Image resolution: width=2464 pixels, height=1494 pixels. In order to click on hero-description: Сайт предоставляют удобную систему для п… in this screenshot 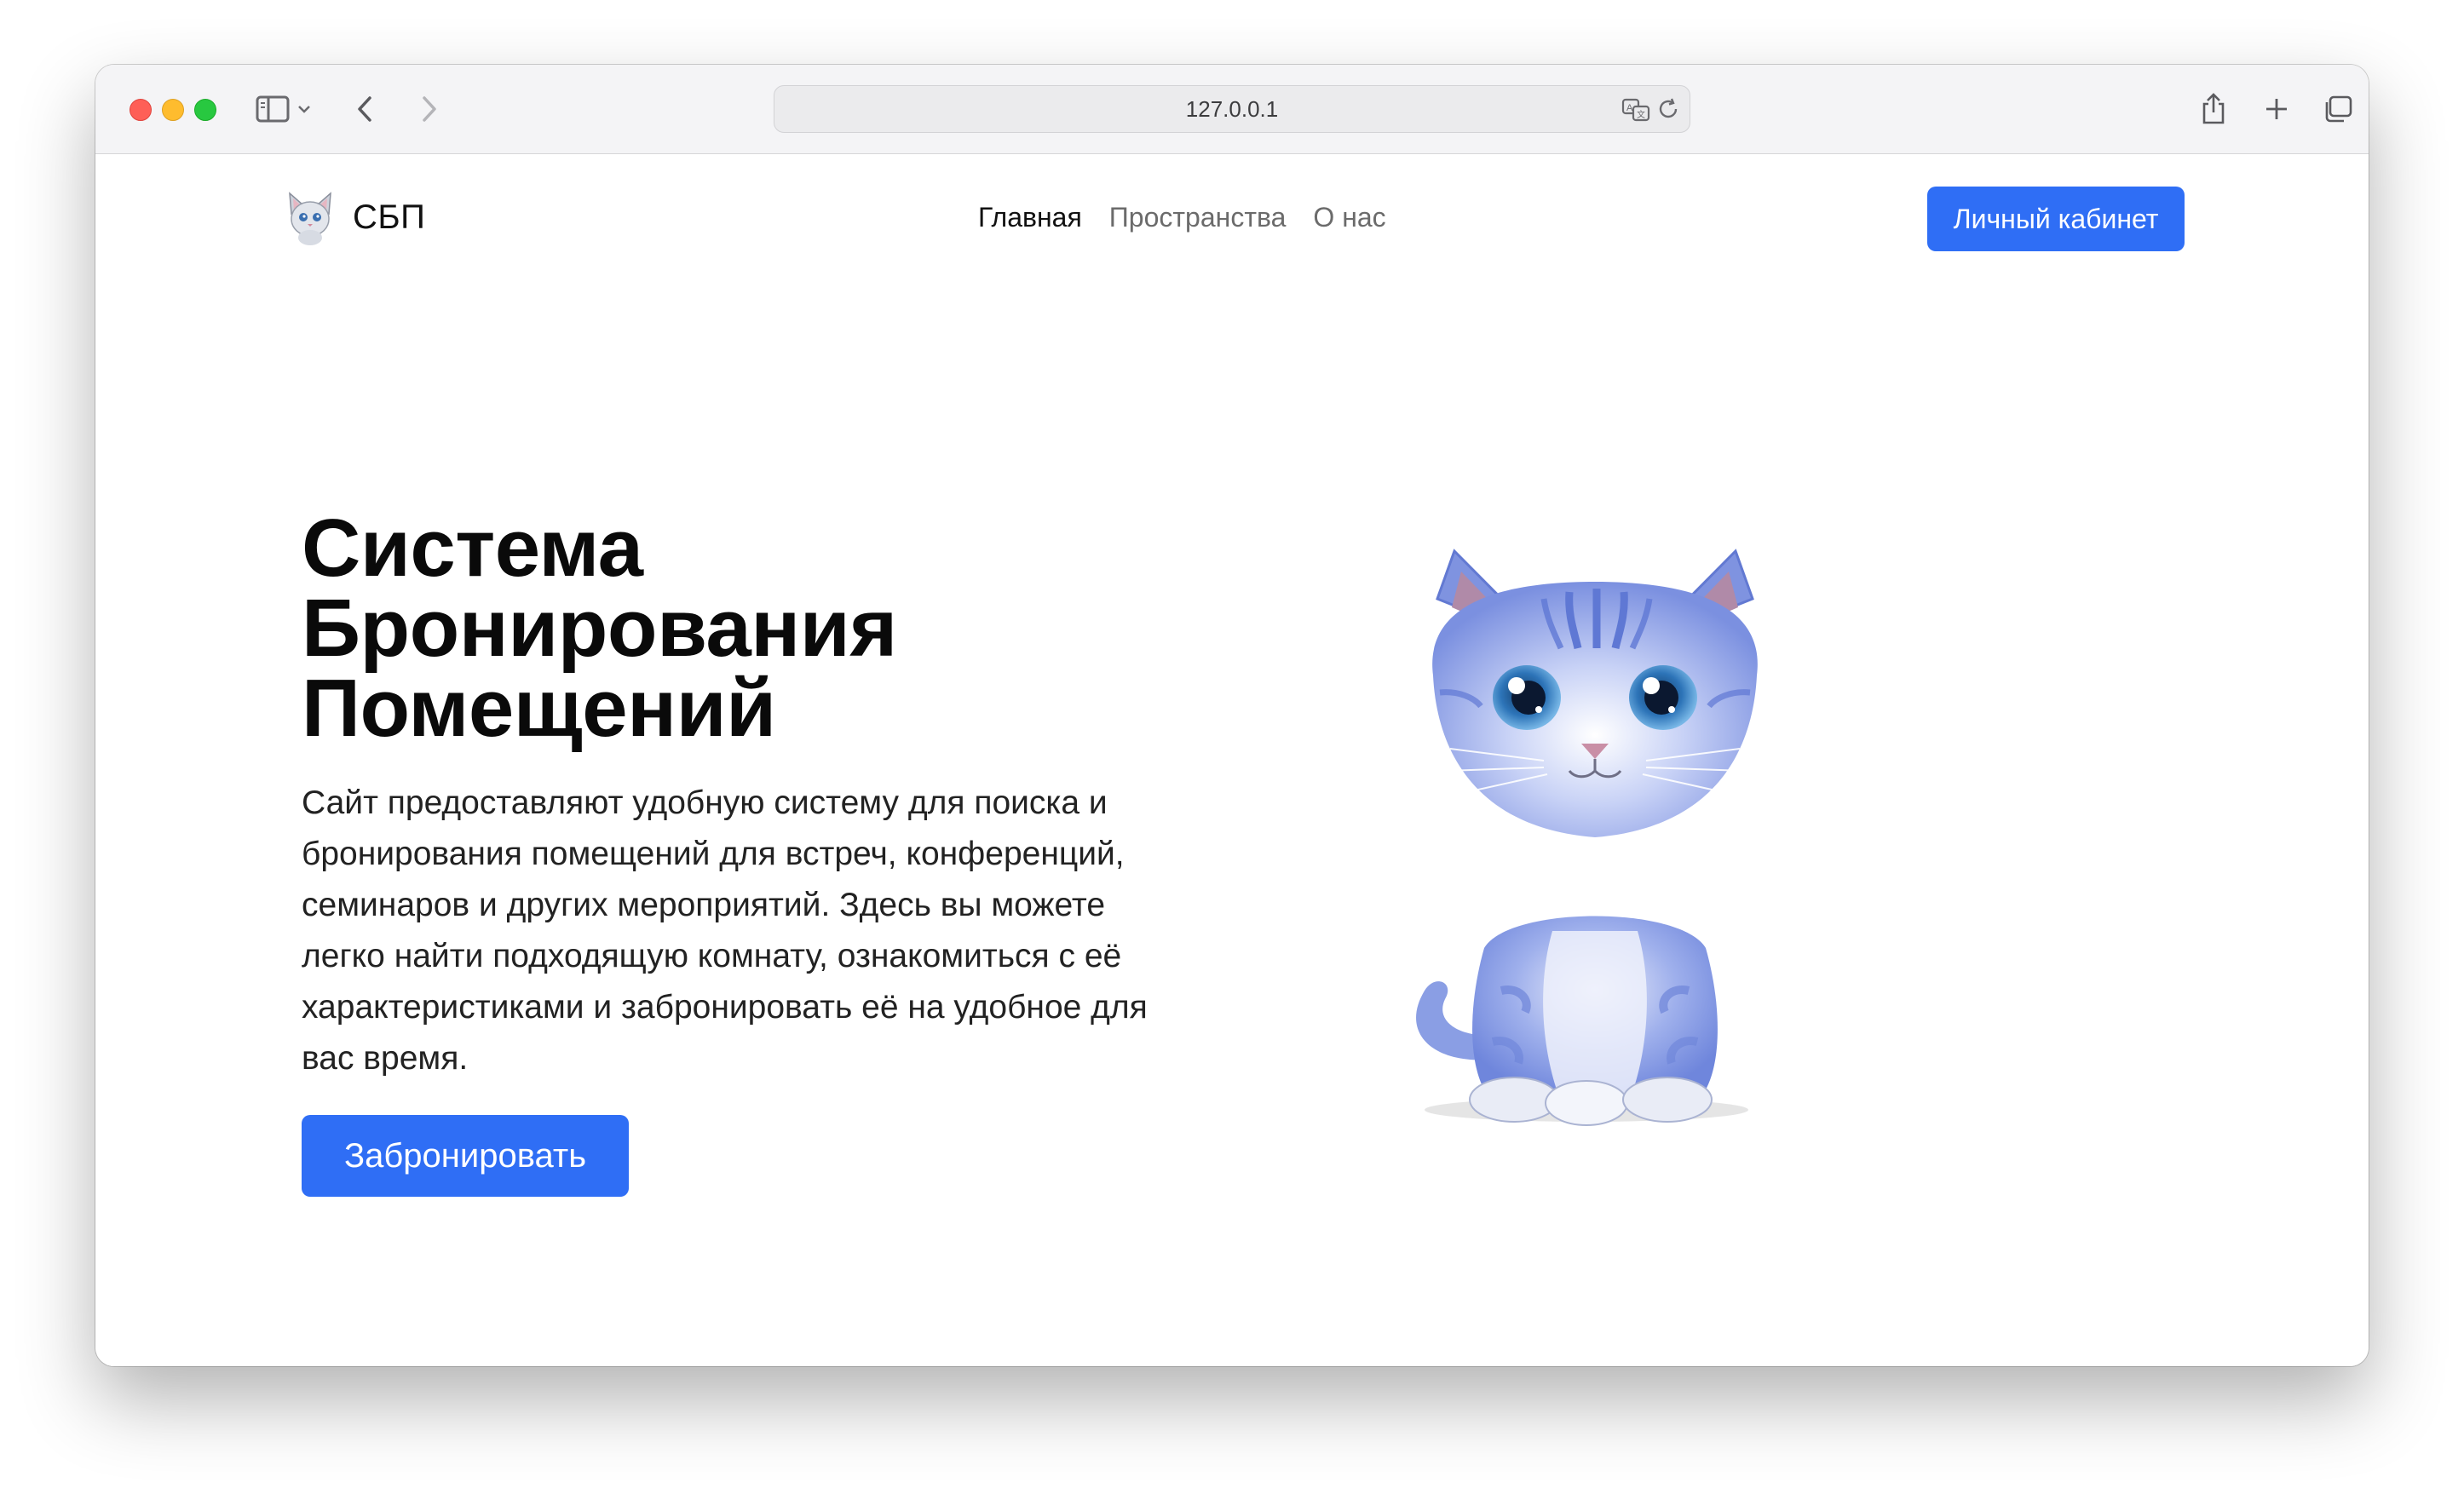, I will do `click(725, 930)`.